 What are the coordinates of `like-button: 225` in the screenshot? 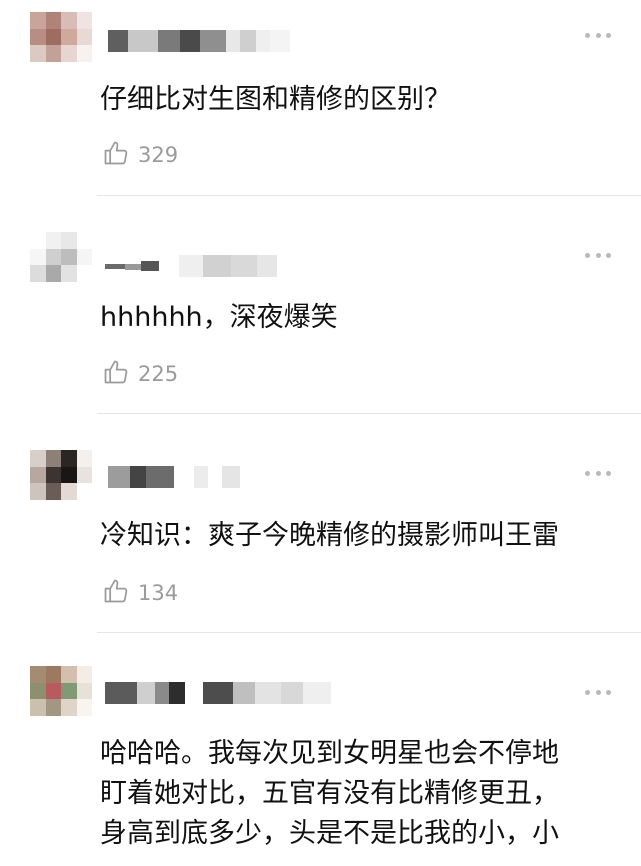 It's located at (140, 374).